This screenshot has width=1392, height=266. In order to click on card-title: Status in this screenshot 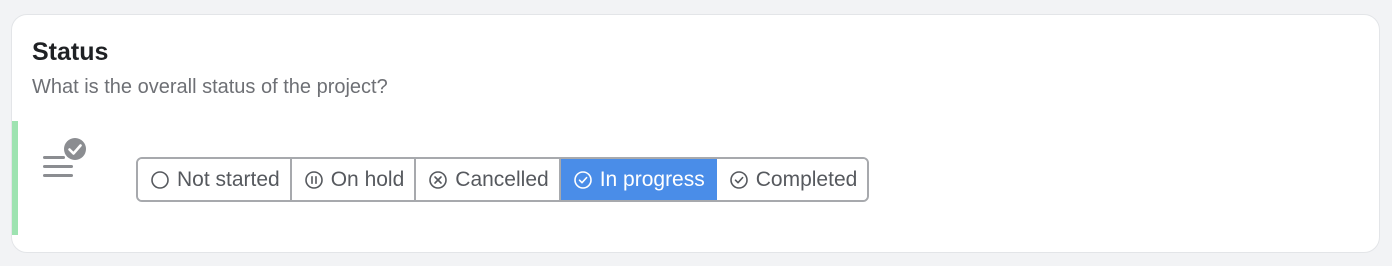, I will do `click(70, 52)`.